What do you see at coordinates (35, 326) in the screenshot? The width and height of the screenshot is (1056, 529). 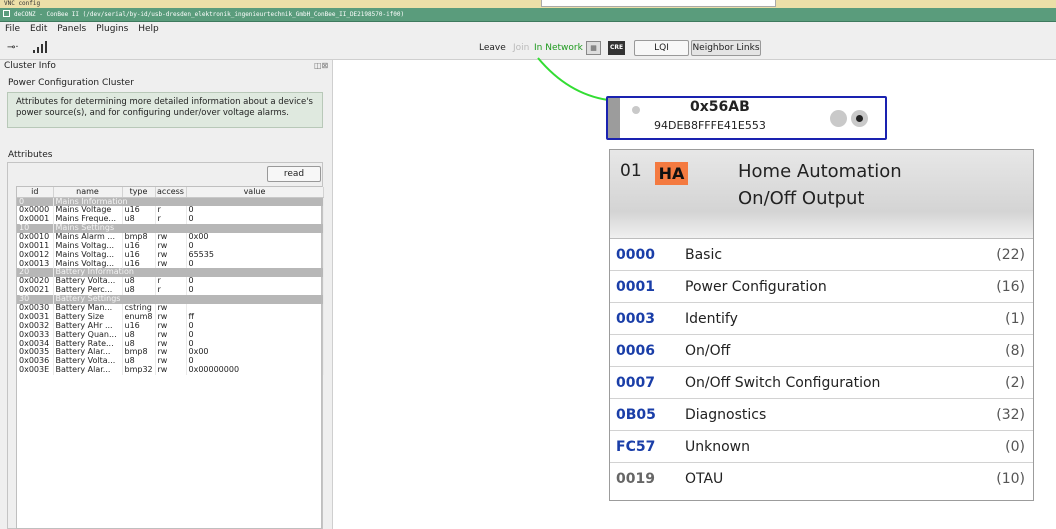 I see `attribute-id: 0x0032` at bounding box center [35, 326].